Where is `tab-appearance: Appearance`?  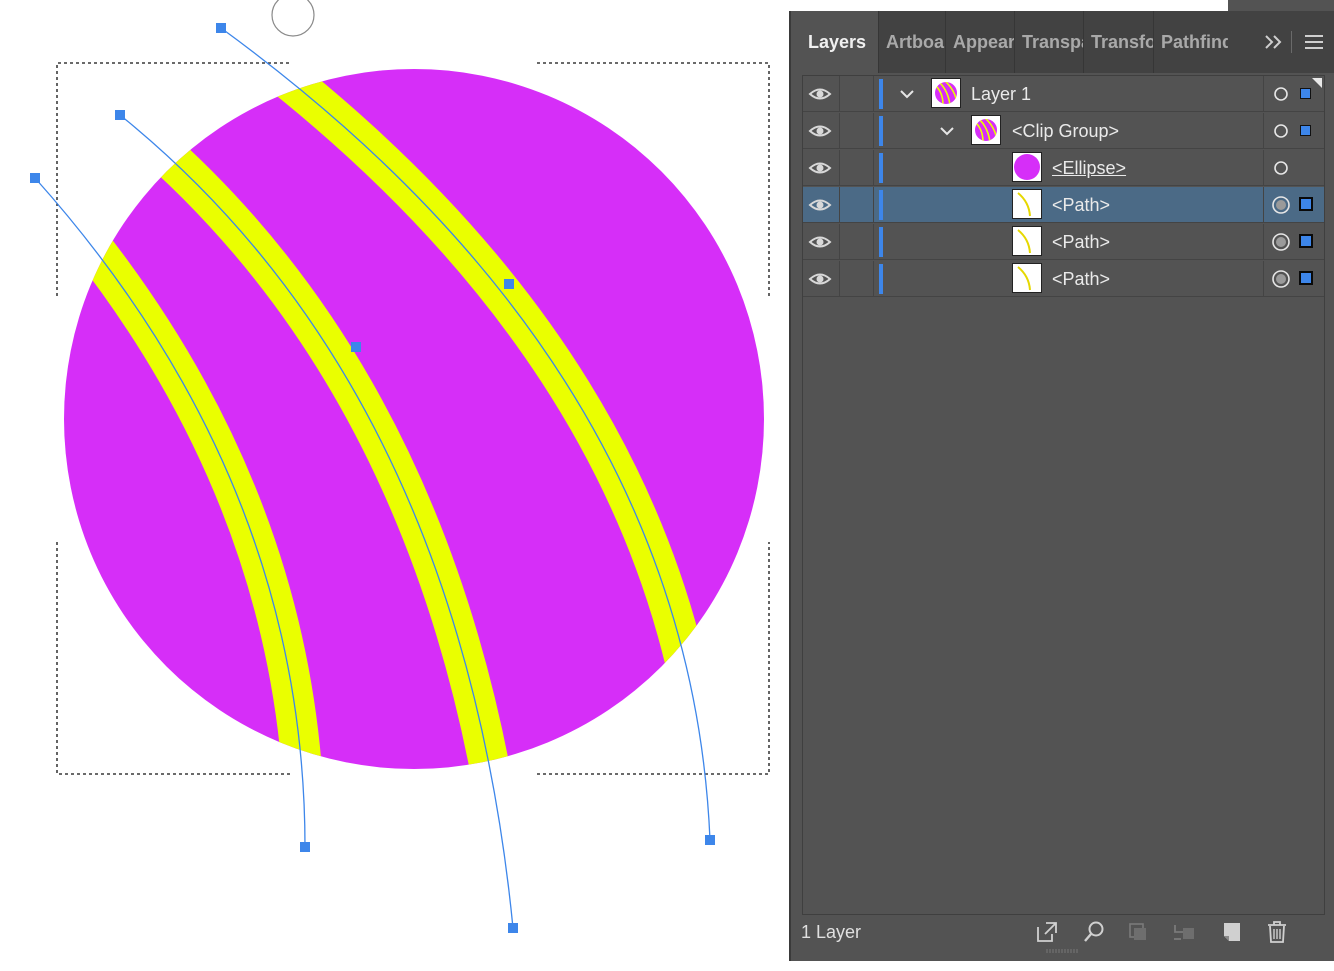 tab-appearance: Appearance is located at coordinates (979, 42).